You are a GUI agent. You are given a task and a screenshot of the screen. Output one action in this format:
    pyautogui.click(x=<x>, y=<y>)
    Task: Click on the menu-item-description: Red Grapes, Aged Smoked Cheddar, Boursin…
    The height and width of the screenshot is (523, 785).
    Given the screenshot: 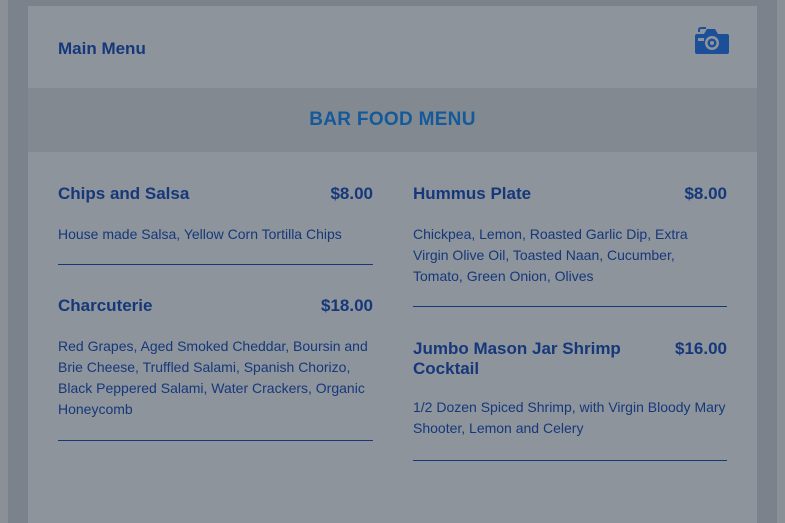 What is the action you would take?
    pyautogui.click(x=213, y=377)
    